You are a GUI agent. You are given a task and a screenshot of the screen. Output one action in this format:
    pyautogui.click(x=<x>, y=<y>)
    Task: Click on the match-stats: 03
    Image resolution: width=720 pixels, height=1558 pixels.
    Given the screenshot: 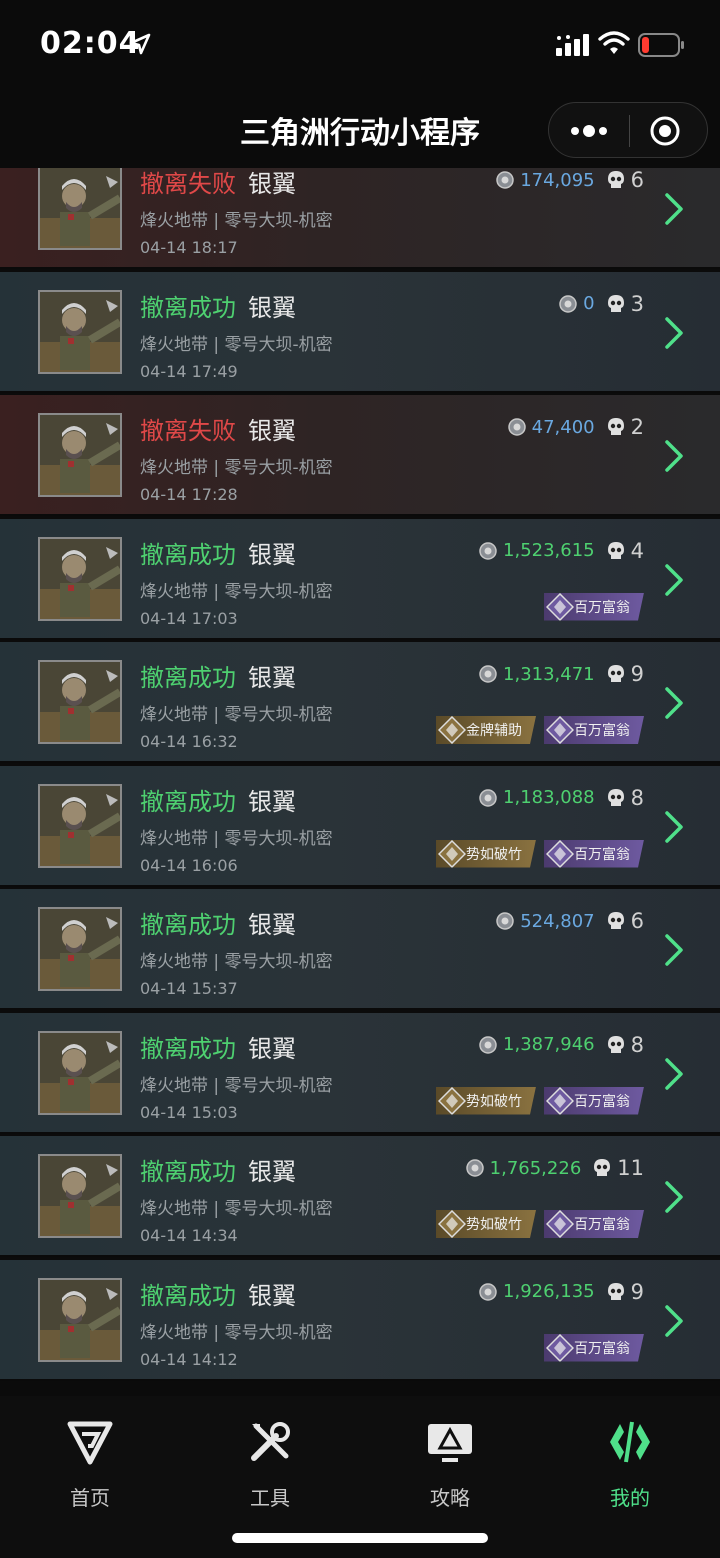 What is the action you would take?
    pyautogui.click(x=601, y=304)
    